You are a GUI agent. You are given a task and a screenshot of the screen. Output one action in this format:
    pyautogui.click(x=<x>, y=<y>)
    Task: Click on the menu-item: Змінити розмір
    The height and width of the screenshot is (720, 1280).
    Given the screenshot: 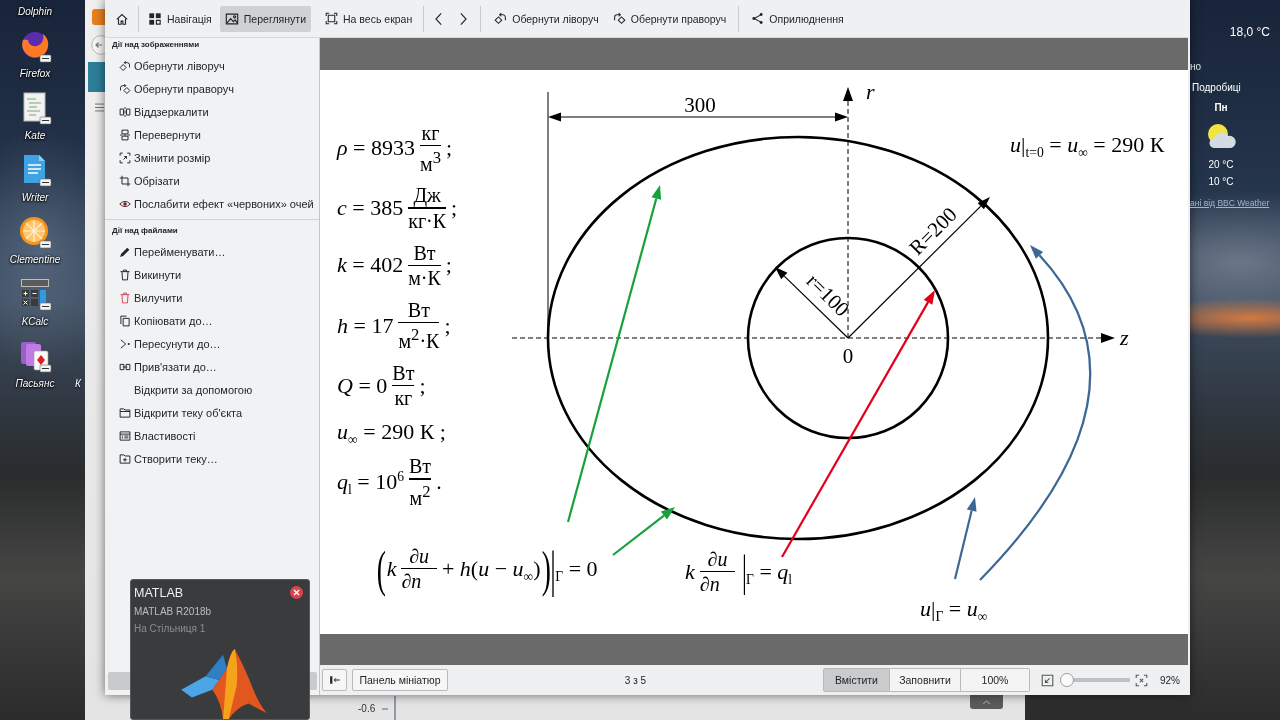 What is the action you would take?
    pyautogui.click(x=212, y=157)
    